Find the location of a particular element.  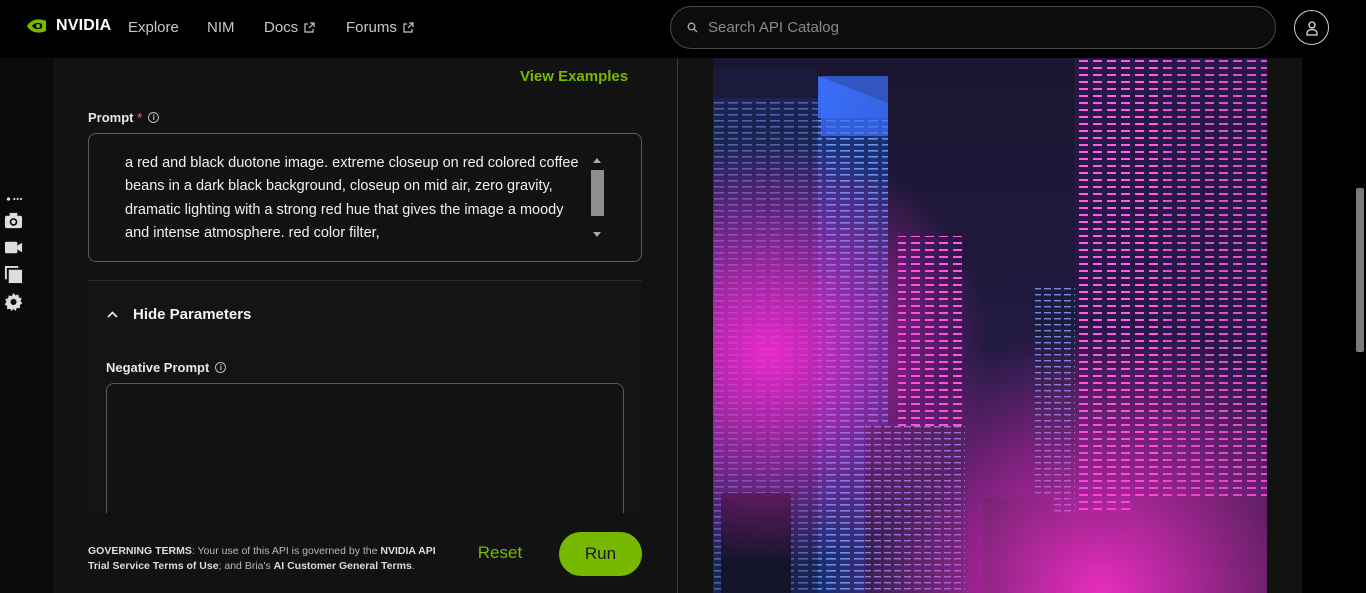

negative-prompt-label: Negative Prompt i is located at coordinates (166, 367).